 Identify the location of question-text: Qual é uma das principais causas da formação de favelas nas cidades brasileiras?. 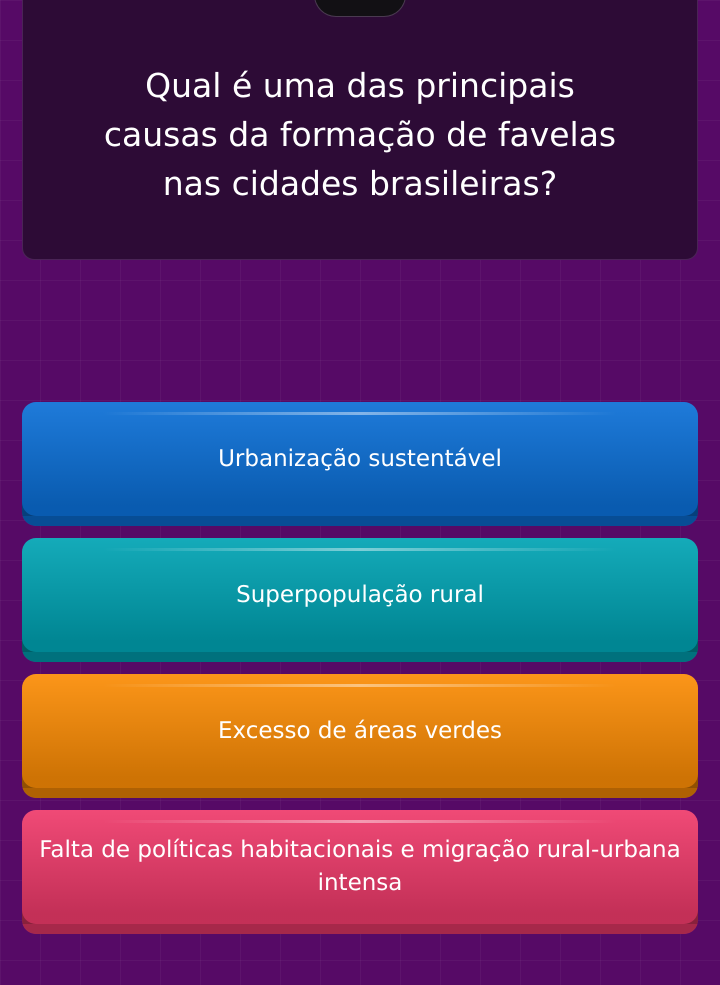
(360, 134).